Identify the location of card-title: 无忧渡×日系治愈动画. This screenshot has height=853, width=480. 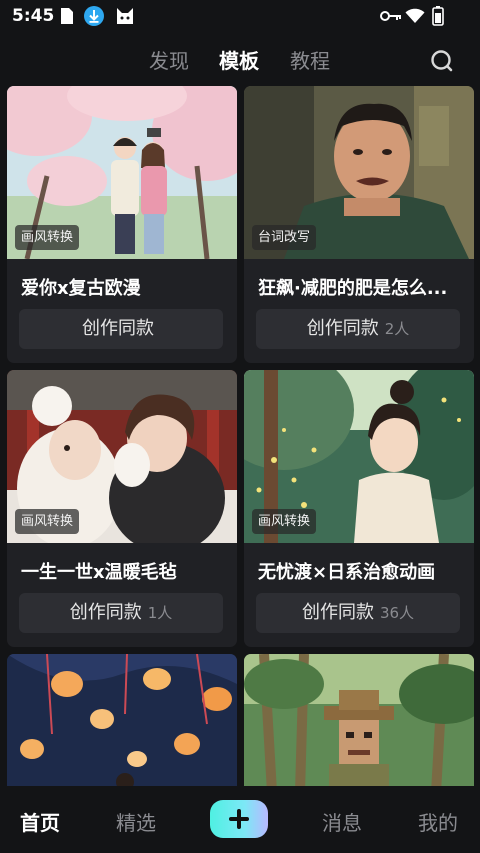
(347, 572).